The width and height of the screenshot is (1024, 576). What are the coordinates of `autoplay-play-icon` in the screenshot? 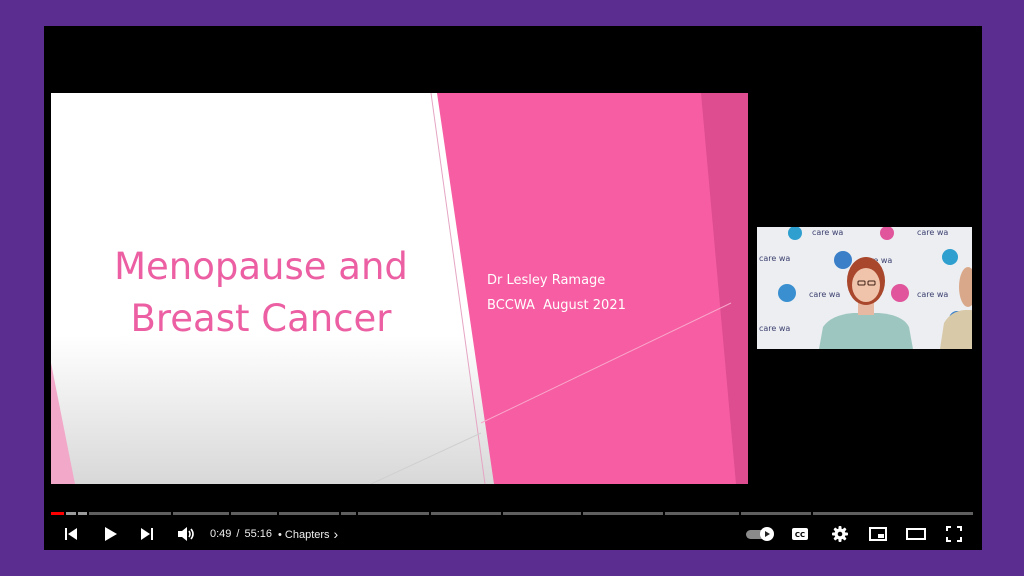 It's located at (767, 534).